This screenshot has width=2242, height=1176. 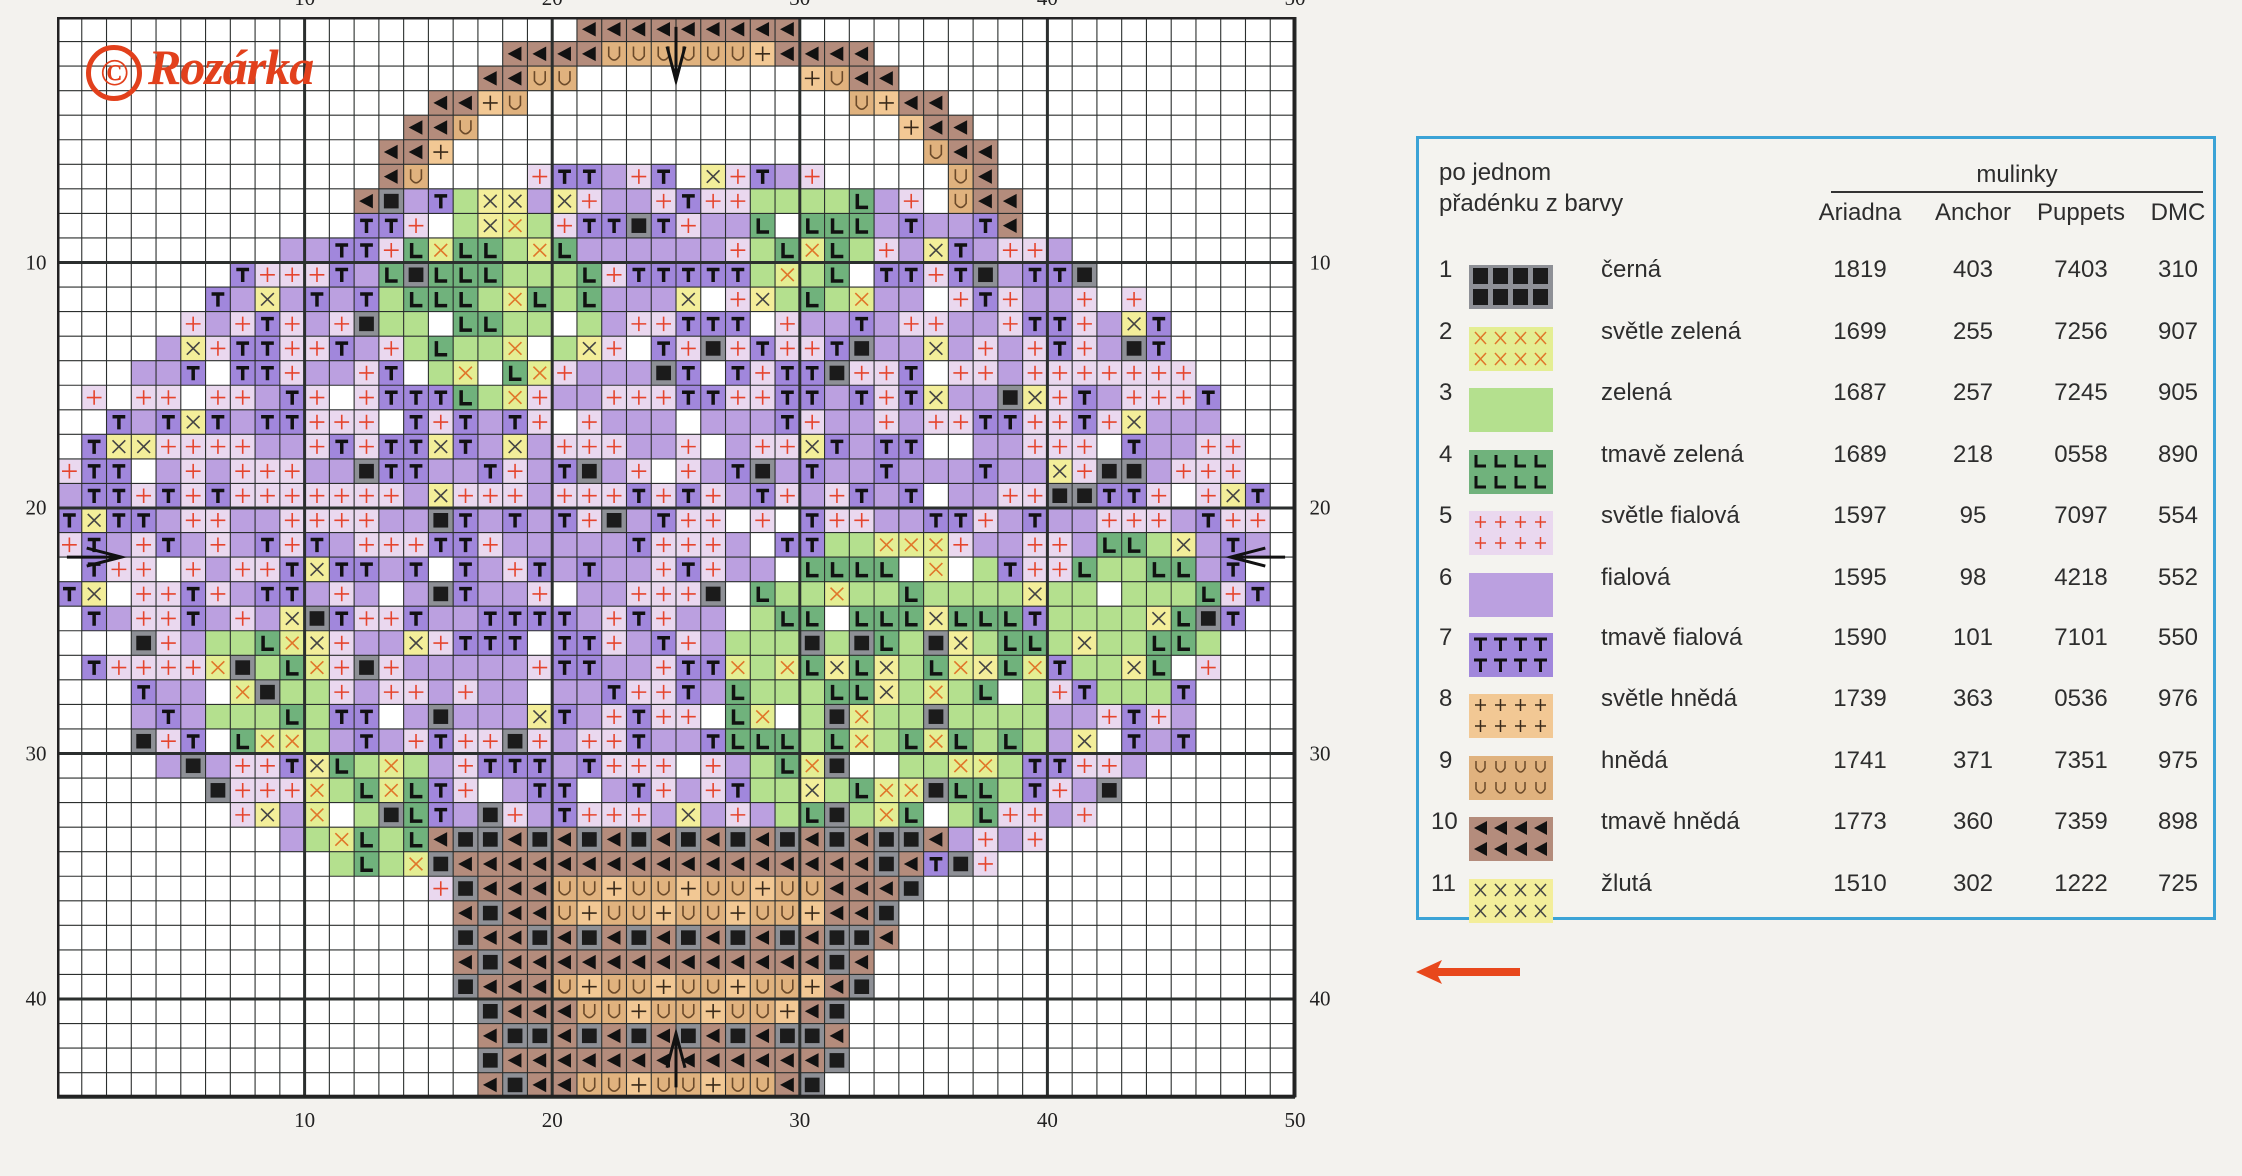 What do you see at coordinates (800, 1120) in the screenshot?
I see `x-axis-label-bottom: 30` at bounding box center [800, 1120].